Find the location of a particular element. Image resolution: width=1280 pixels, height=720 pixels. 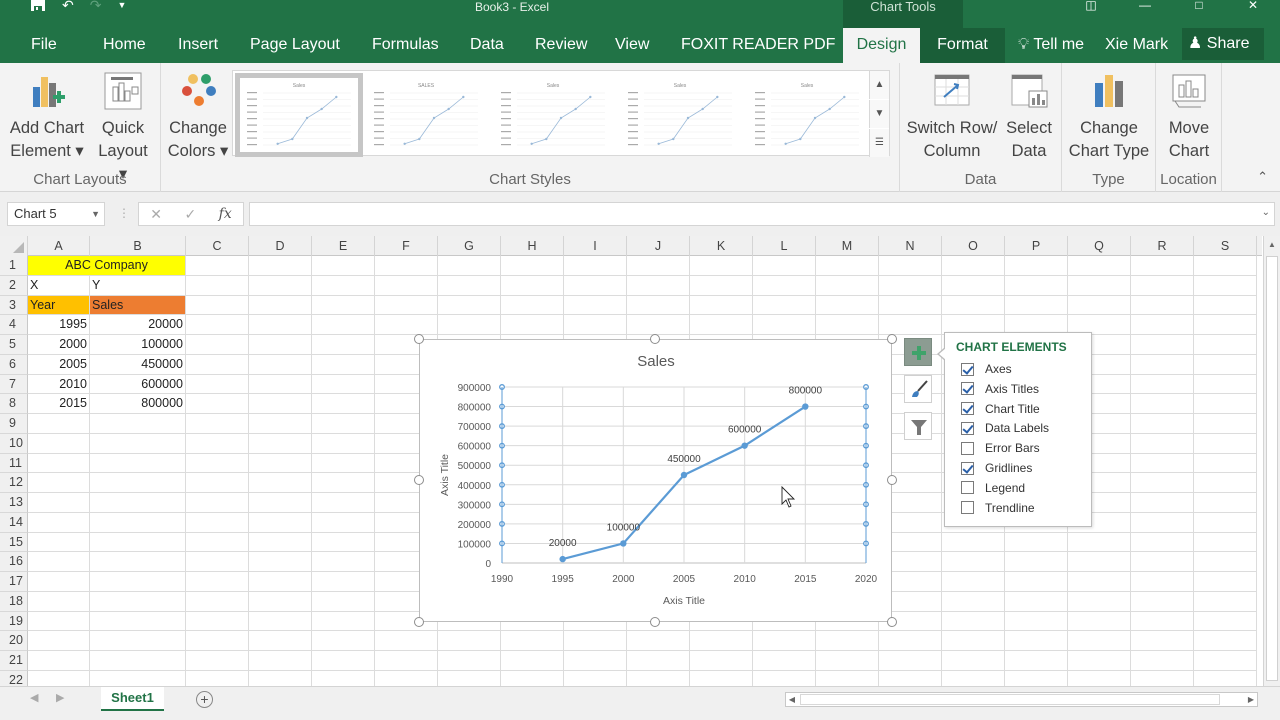

column-header-p: P is located at coordinates (1036, 246).